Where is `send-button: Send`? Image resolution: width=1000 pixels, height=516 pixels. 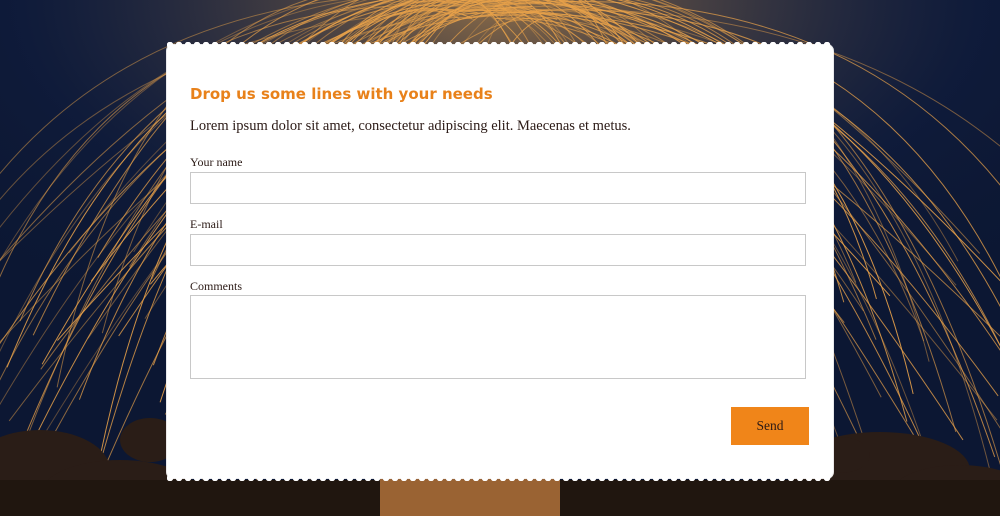 send-button: Send is located at coordinates (770, 426).